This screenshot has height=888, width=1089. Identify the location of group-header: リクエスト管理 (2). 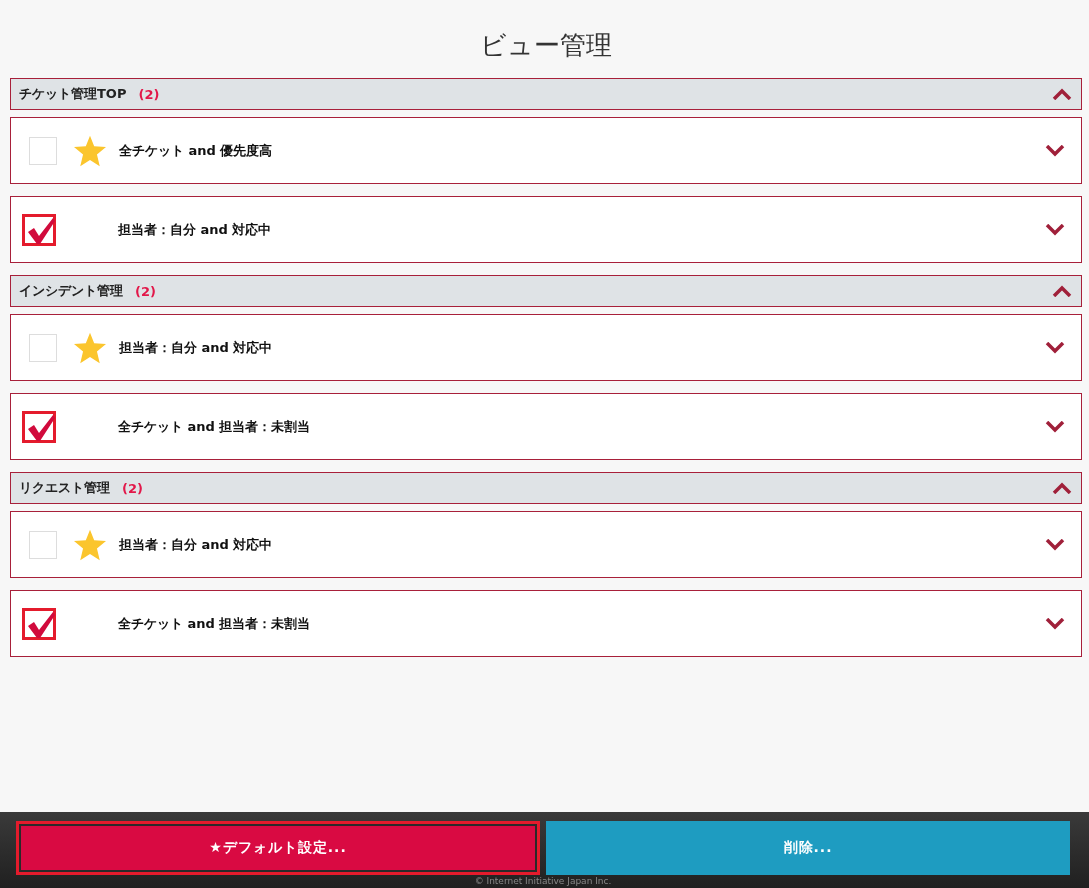
(546, 488).